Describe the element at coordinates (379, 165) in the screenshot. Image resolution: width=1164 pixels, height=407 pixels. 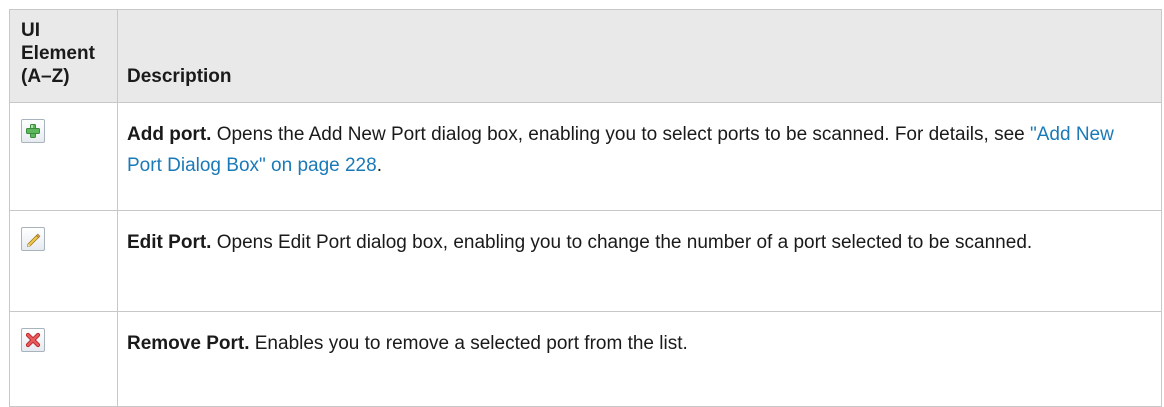
I see `add-port-text-end: .` at that location.